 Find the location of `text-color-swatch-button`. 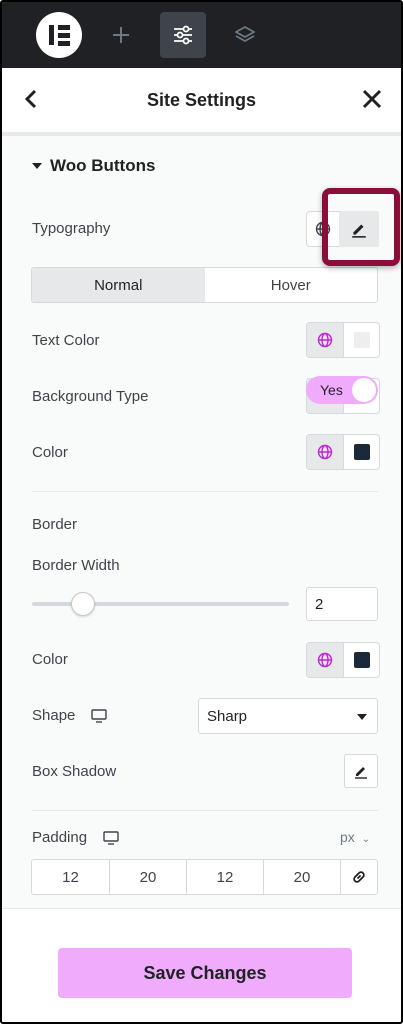

text-color-swatch-button is located at coordinates (361, 340).